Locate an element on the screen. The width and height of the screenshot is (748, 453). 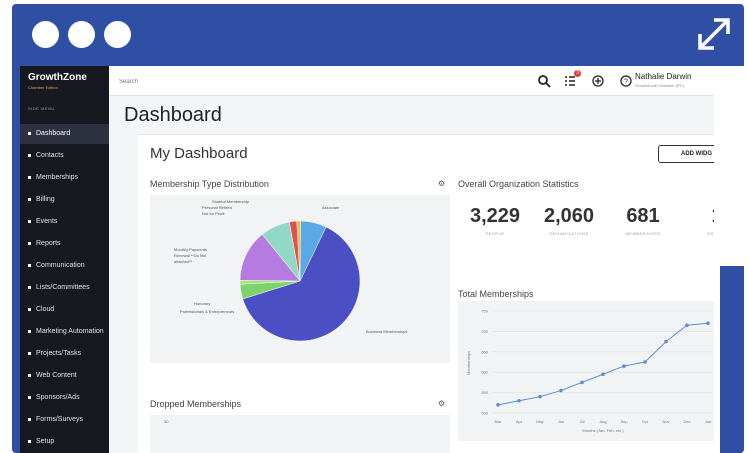
brand-subtitle: Chamber Edition is located at coordinates (43, 87).